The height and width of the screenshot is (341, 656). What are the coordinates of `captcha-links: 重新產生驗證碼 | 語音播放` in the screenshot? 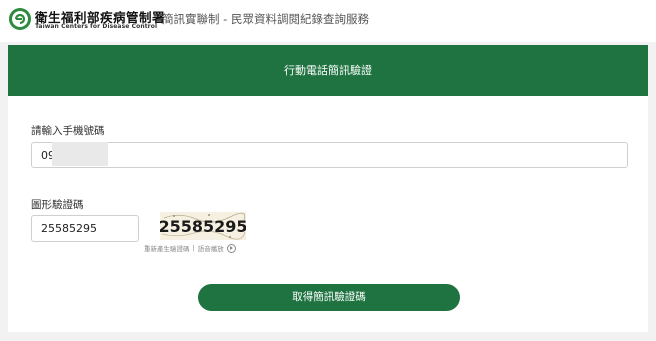 It's located at (190, 248).